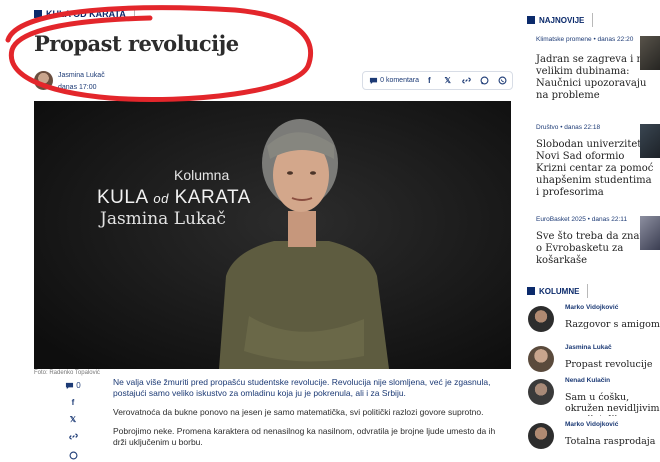 This screenshot has height=462, width=660. I want to click on author-name: Jasmina Lukač, so click(81, 75).